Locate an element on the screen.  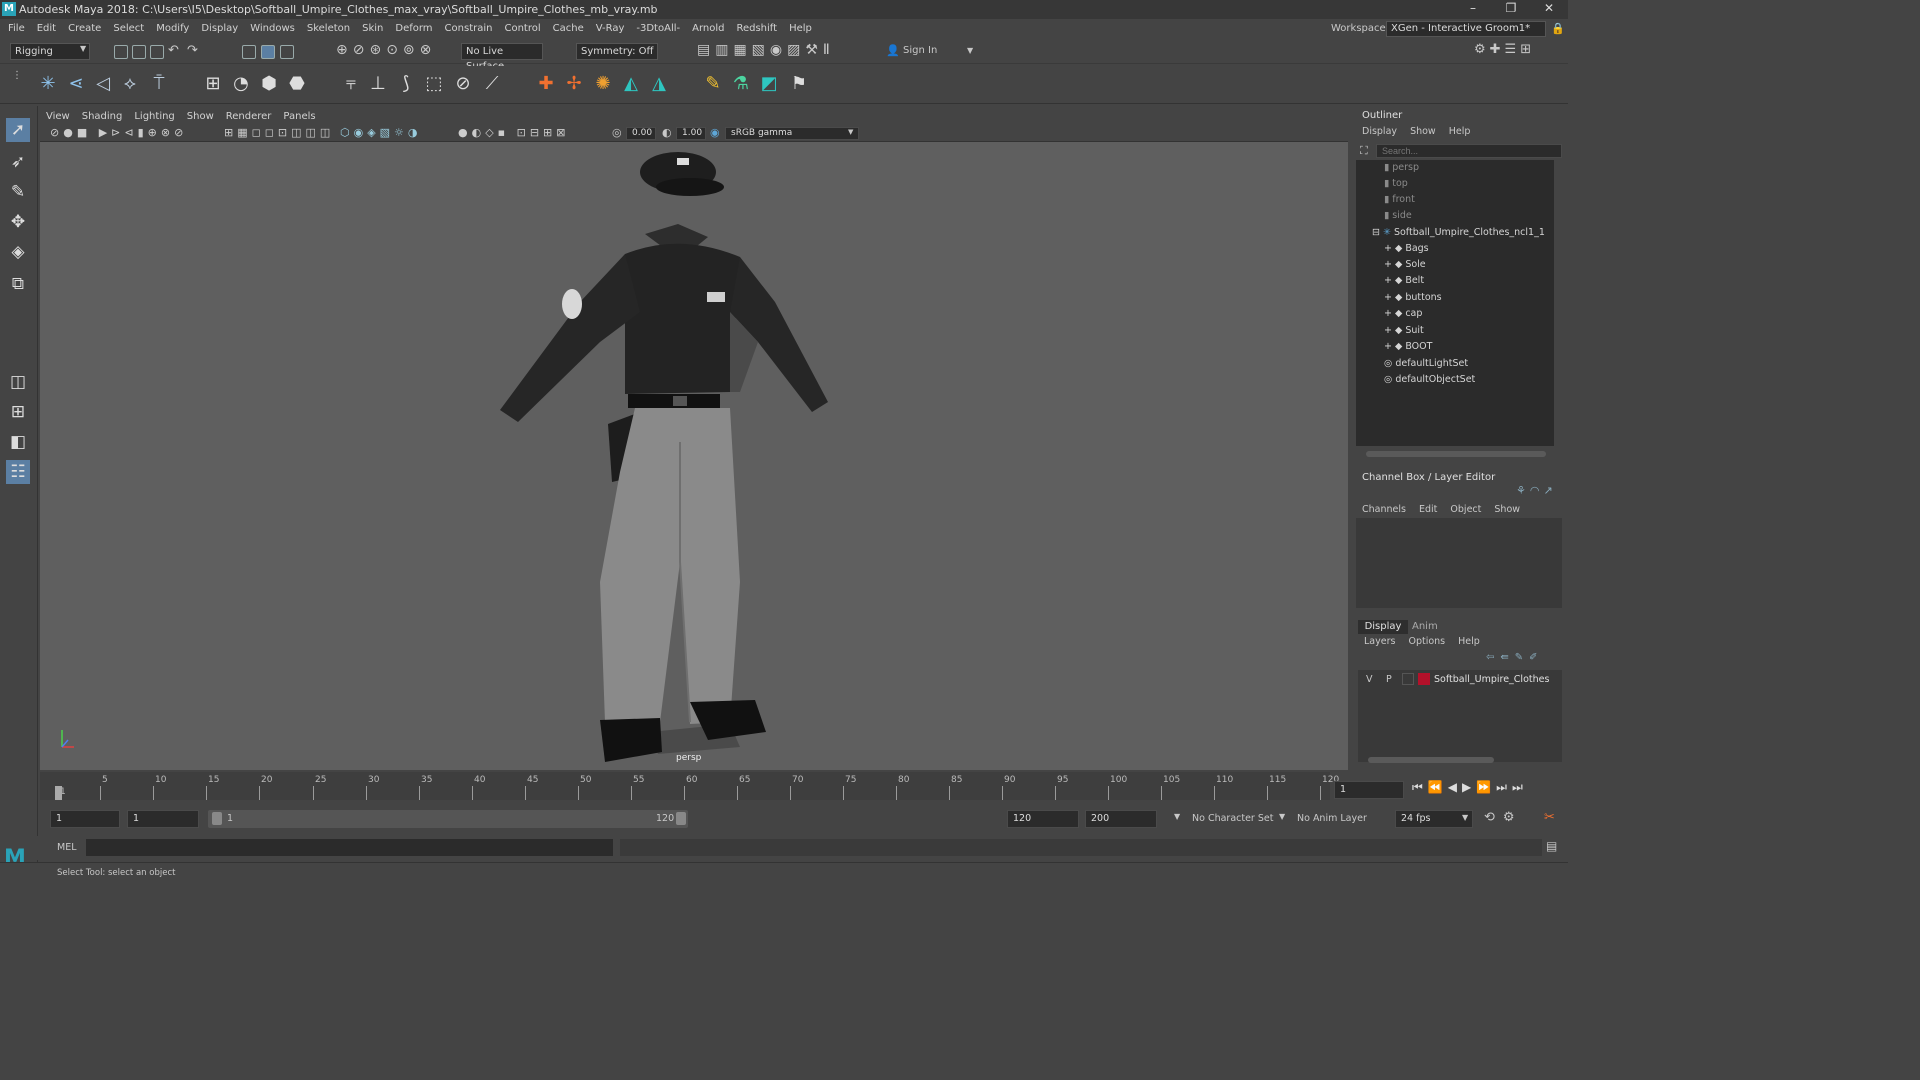
pole-vector-icon: ⟋ is located at coordinates (492, 84).